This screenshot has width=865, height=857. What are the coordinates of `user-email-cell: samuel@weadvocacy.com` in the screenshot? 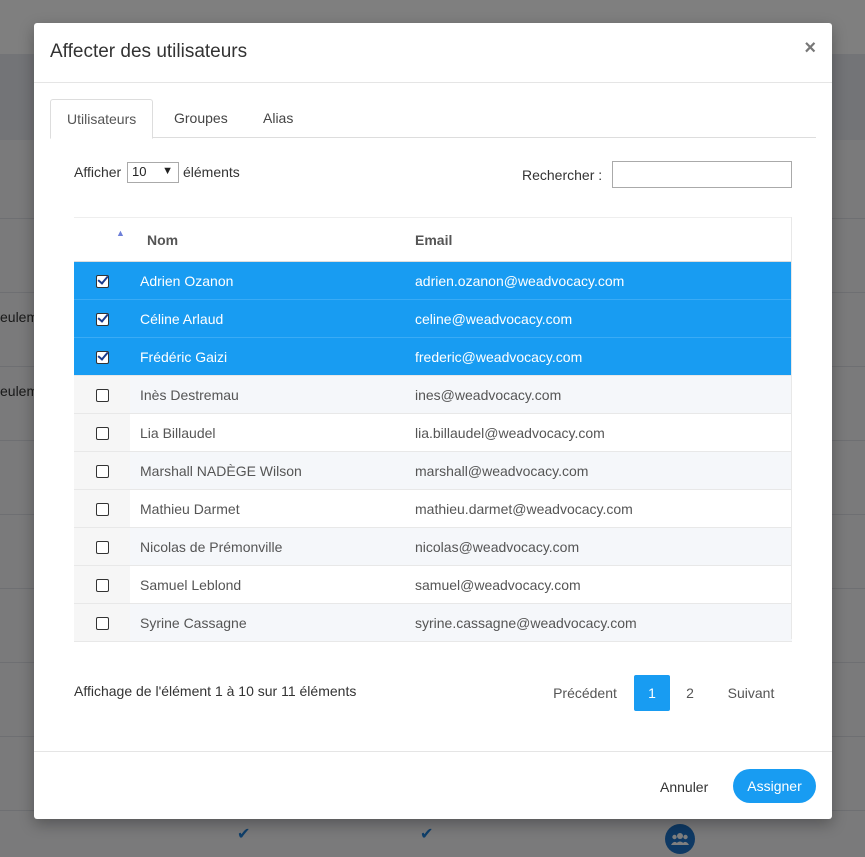 It's located at (598, 584).